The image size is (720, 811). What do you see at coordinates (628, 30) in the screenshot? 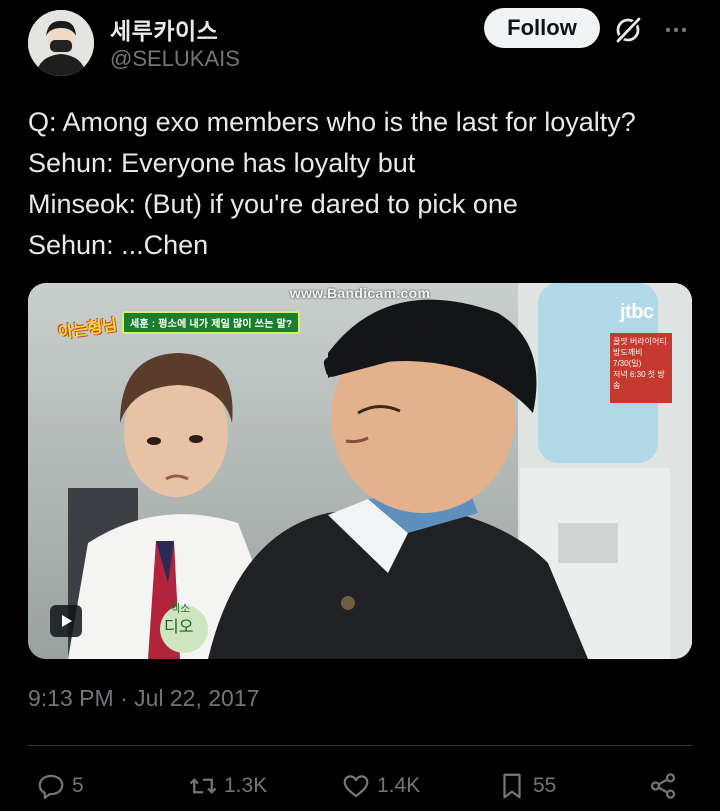
I see `grok-icon` at bounding box center [628, 30].